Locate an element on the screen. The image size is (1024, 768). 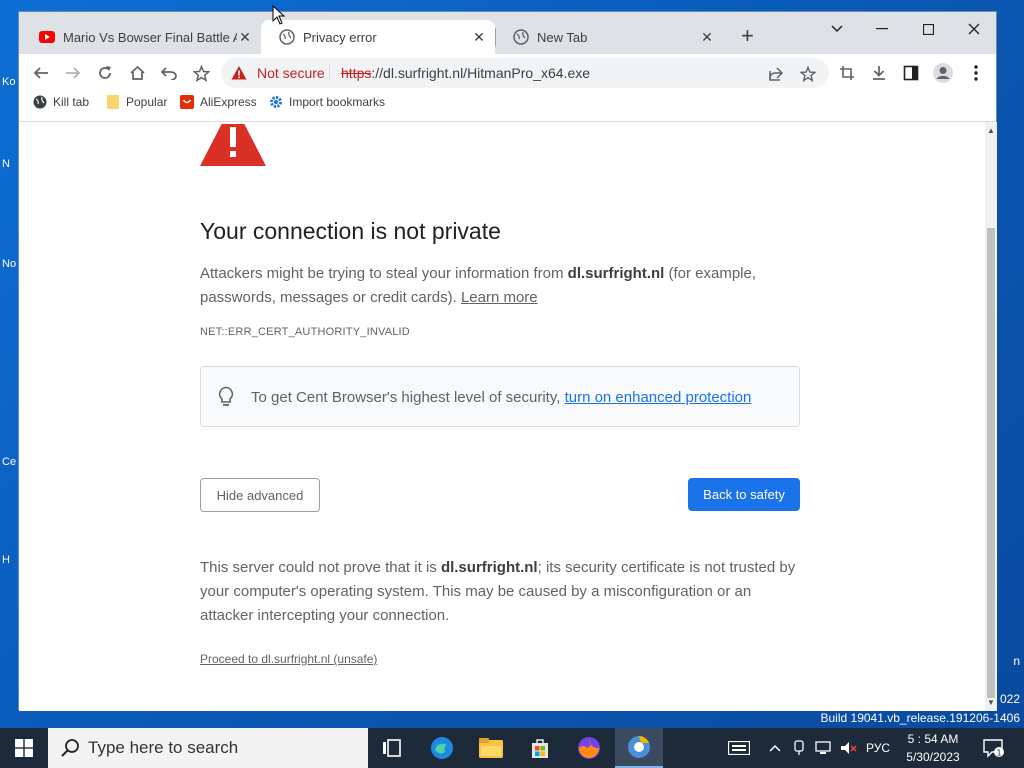
bookmark-aliexpress: AliExpress is located at coordinates (218, 102).